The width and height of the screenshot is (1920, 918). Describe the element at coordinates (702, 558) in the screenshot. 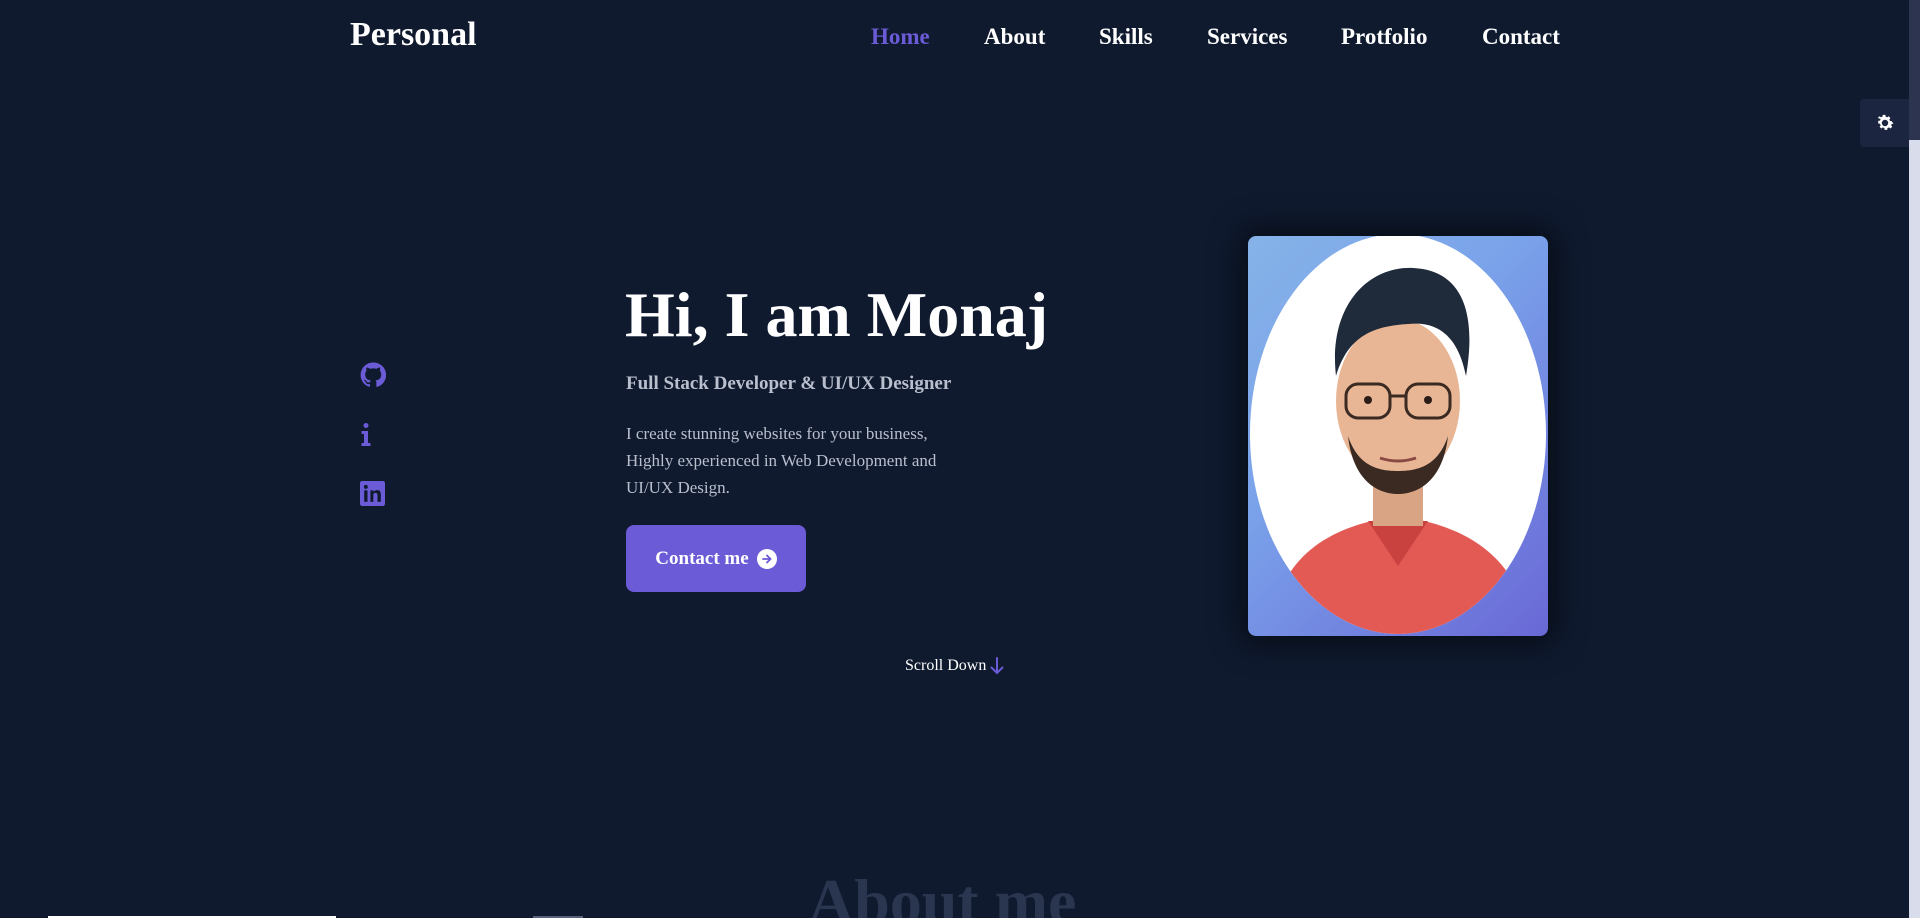

I see `contact-button-label: Contact me` at that location.